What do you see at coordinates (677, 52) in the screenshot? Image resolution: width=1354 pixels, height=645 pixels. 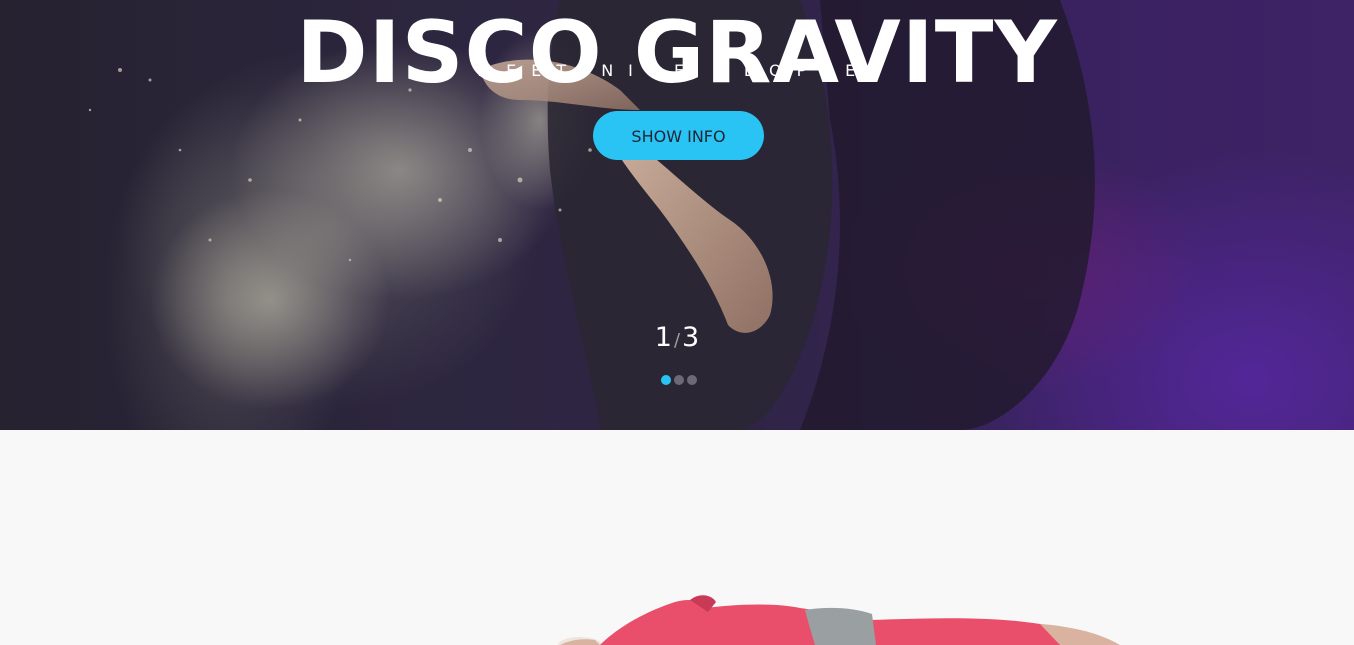 I see `hero-title: DISCO GRAVITY` at bounding box center [677, 52].